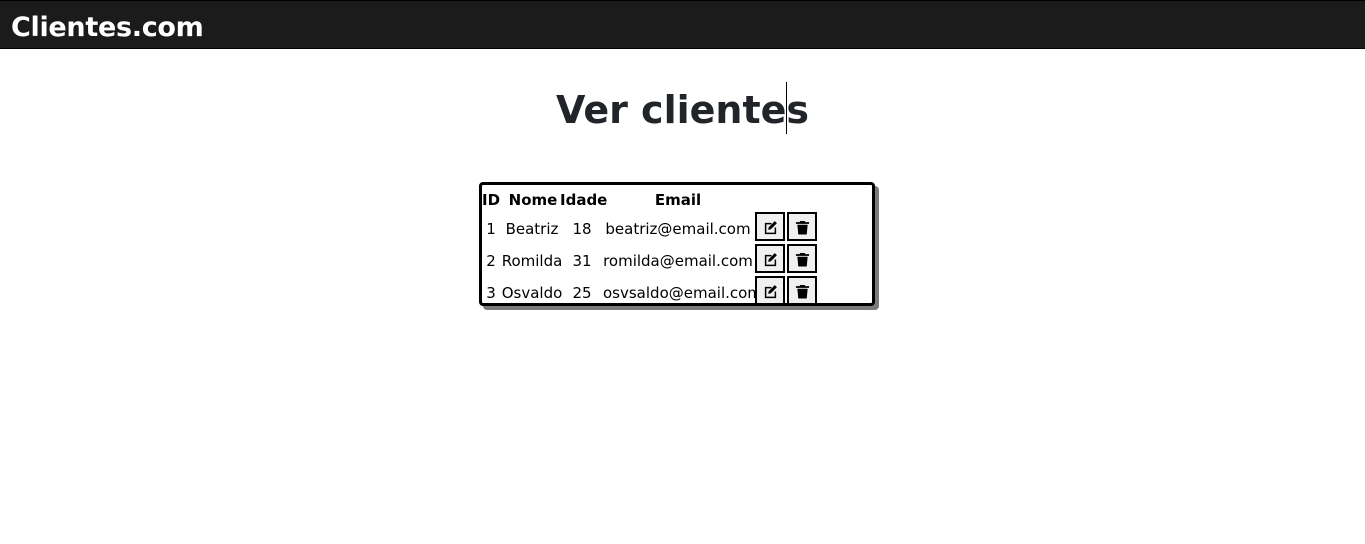  I want to click on row-email: beatriz@email.com, so click(678, 229).